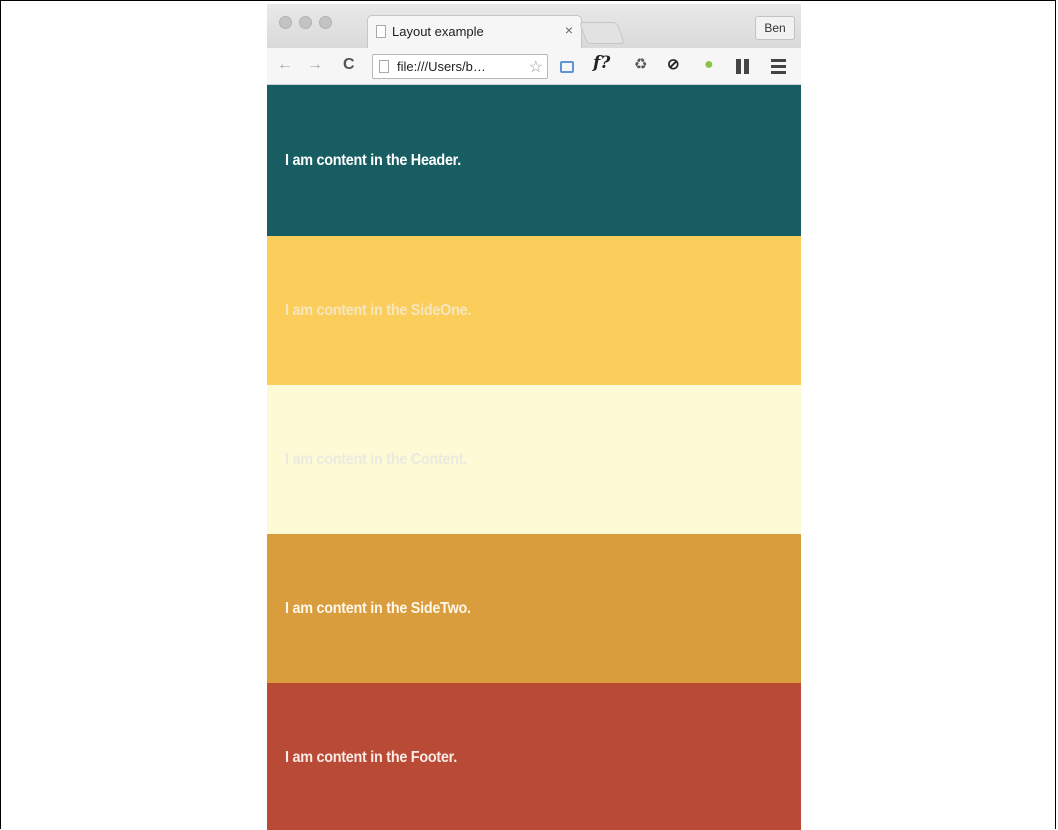 The width and height of the screenshot is (1058, 830). I want to click on browser-toolbar: ← → C file:///Users/b… ☆ f? ♻ ⊘ ●, so click(534, 66).